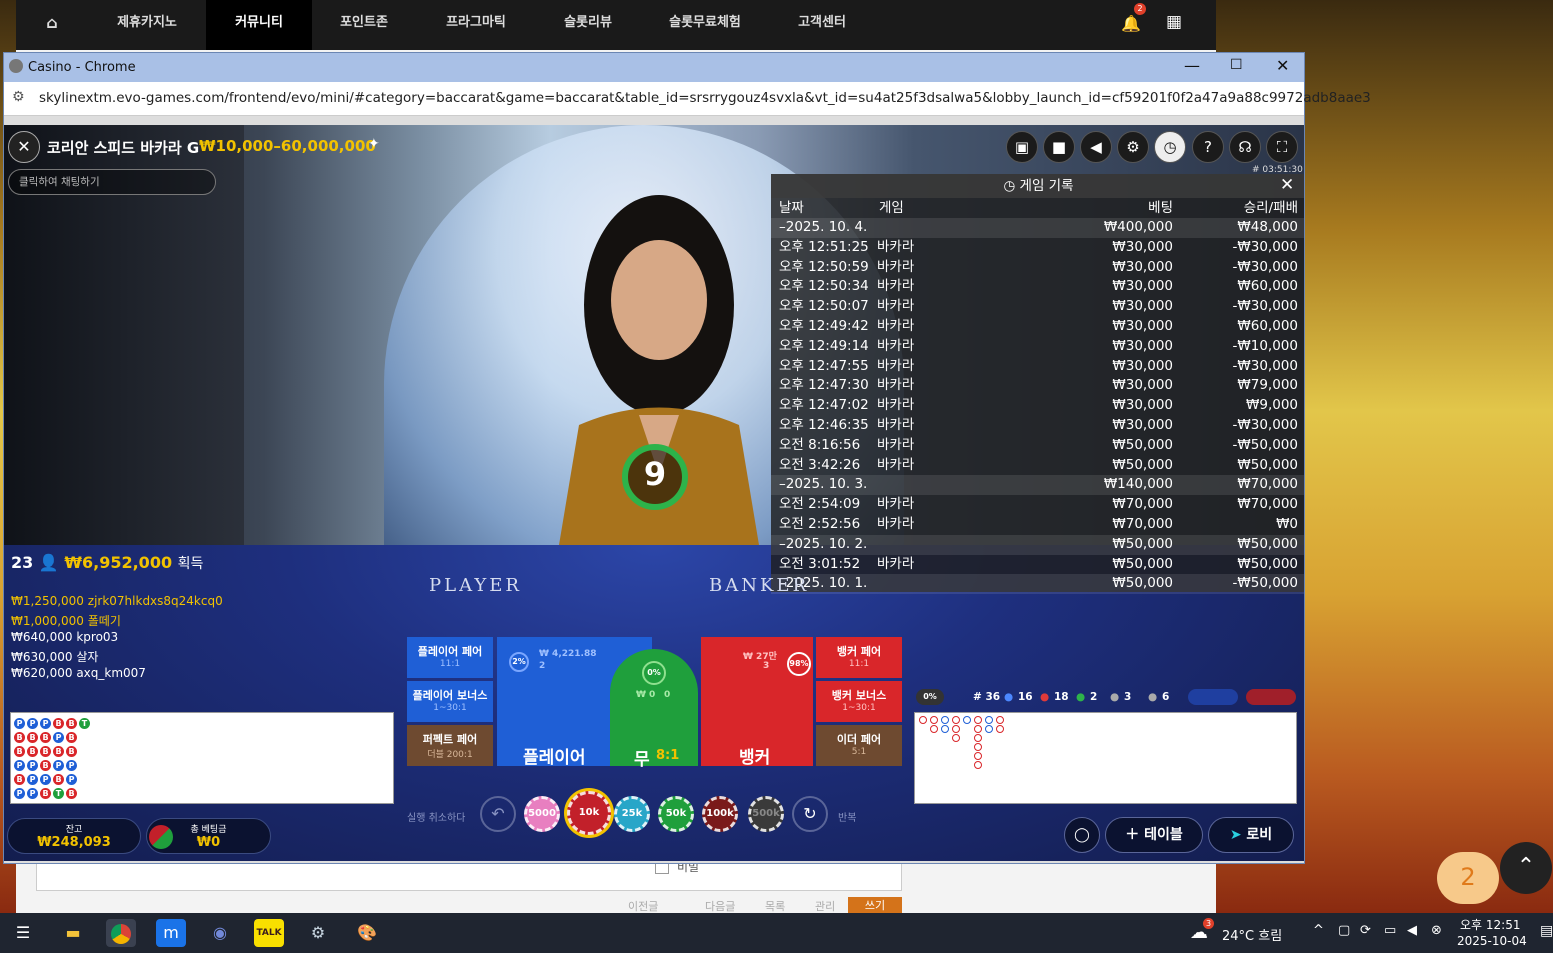 The height and width of the screenshot is (953, 1553). Describe the element at coordinates (1390, 930) in the screenshot. I see `network-icon: ▭` at that location.